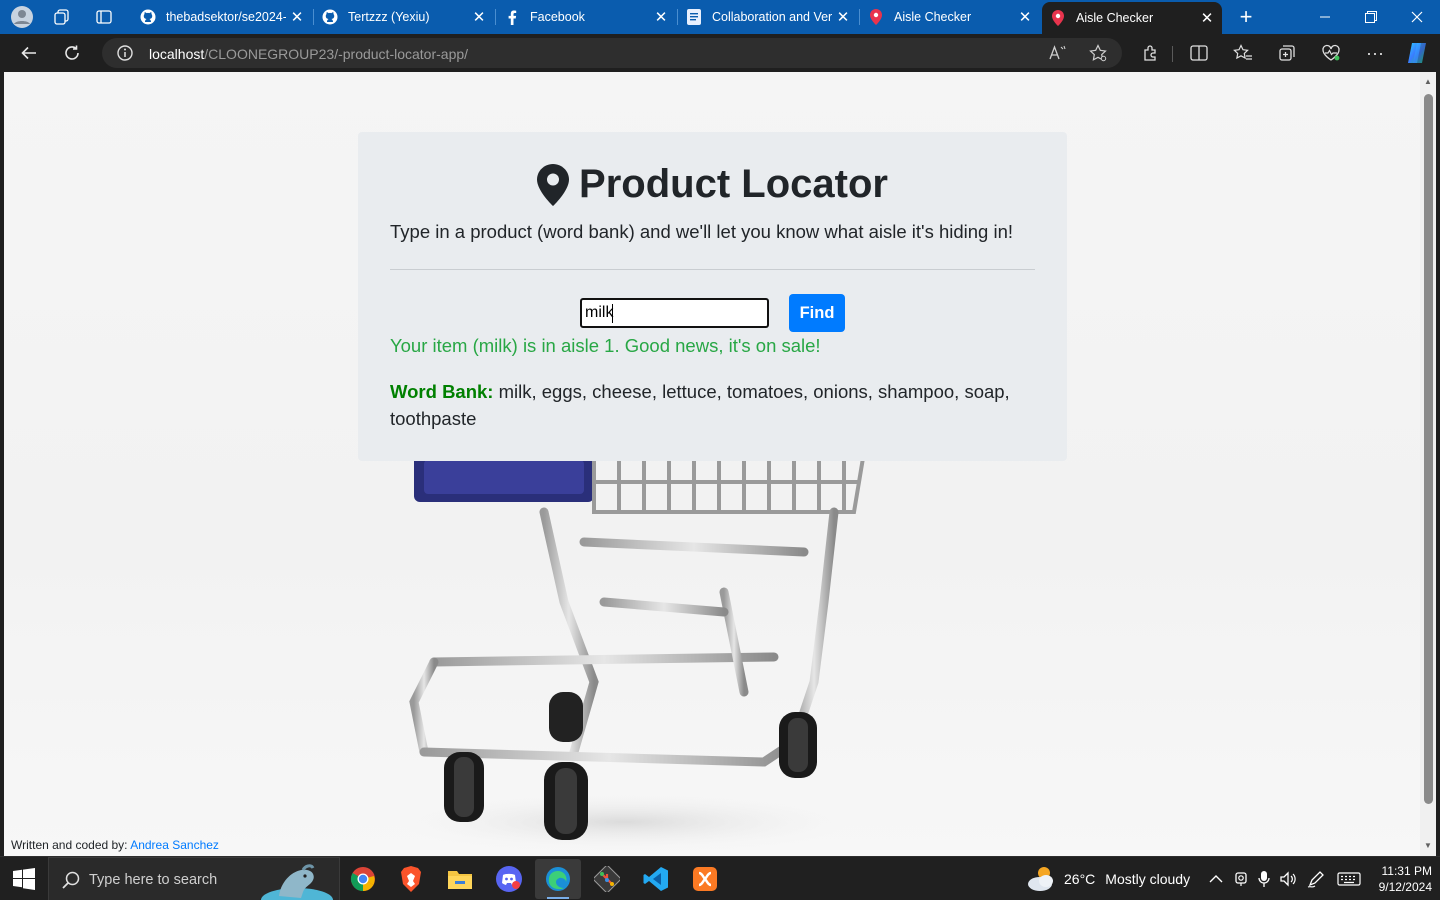  What do you see at coordinates (1331, 53) in the screenshot?
I see `browser-essentials-button` at bounding box center [1331, 53].